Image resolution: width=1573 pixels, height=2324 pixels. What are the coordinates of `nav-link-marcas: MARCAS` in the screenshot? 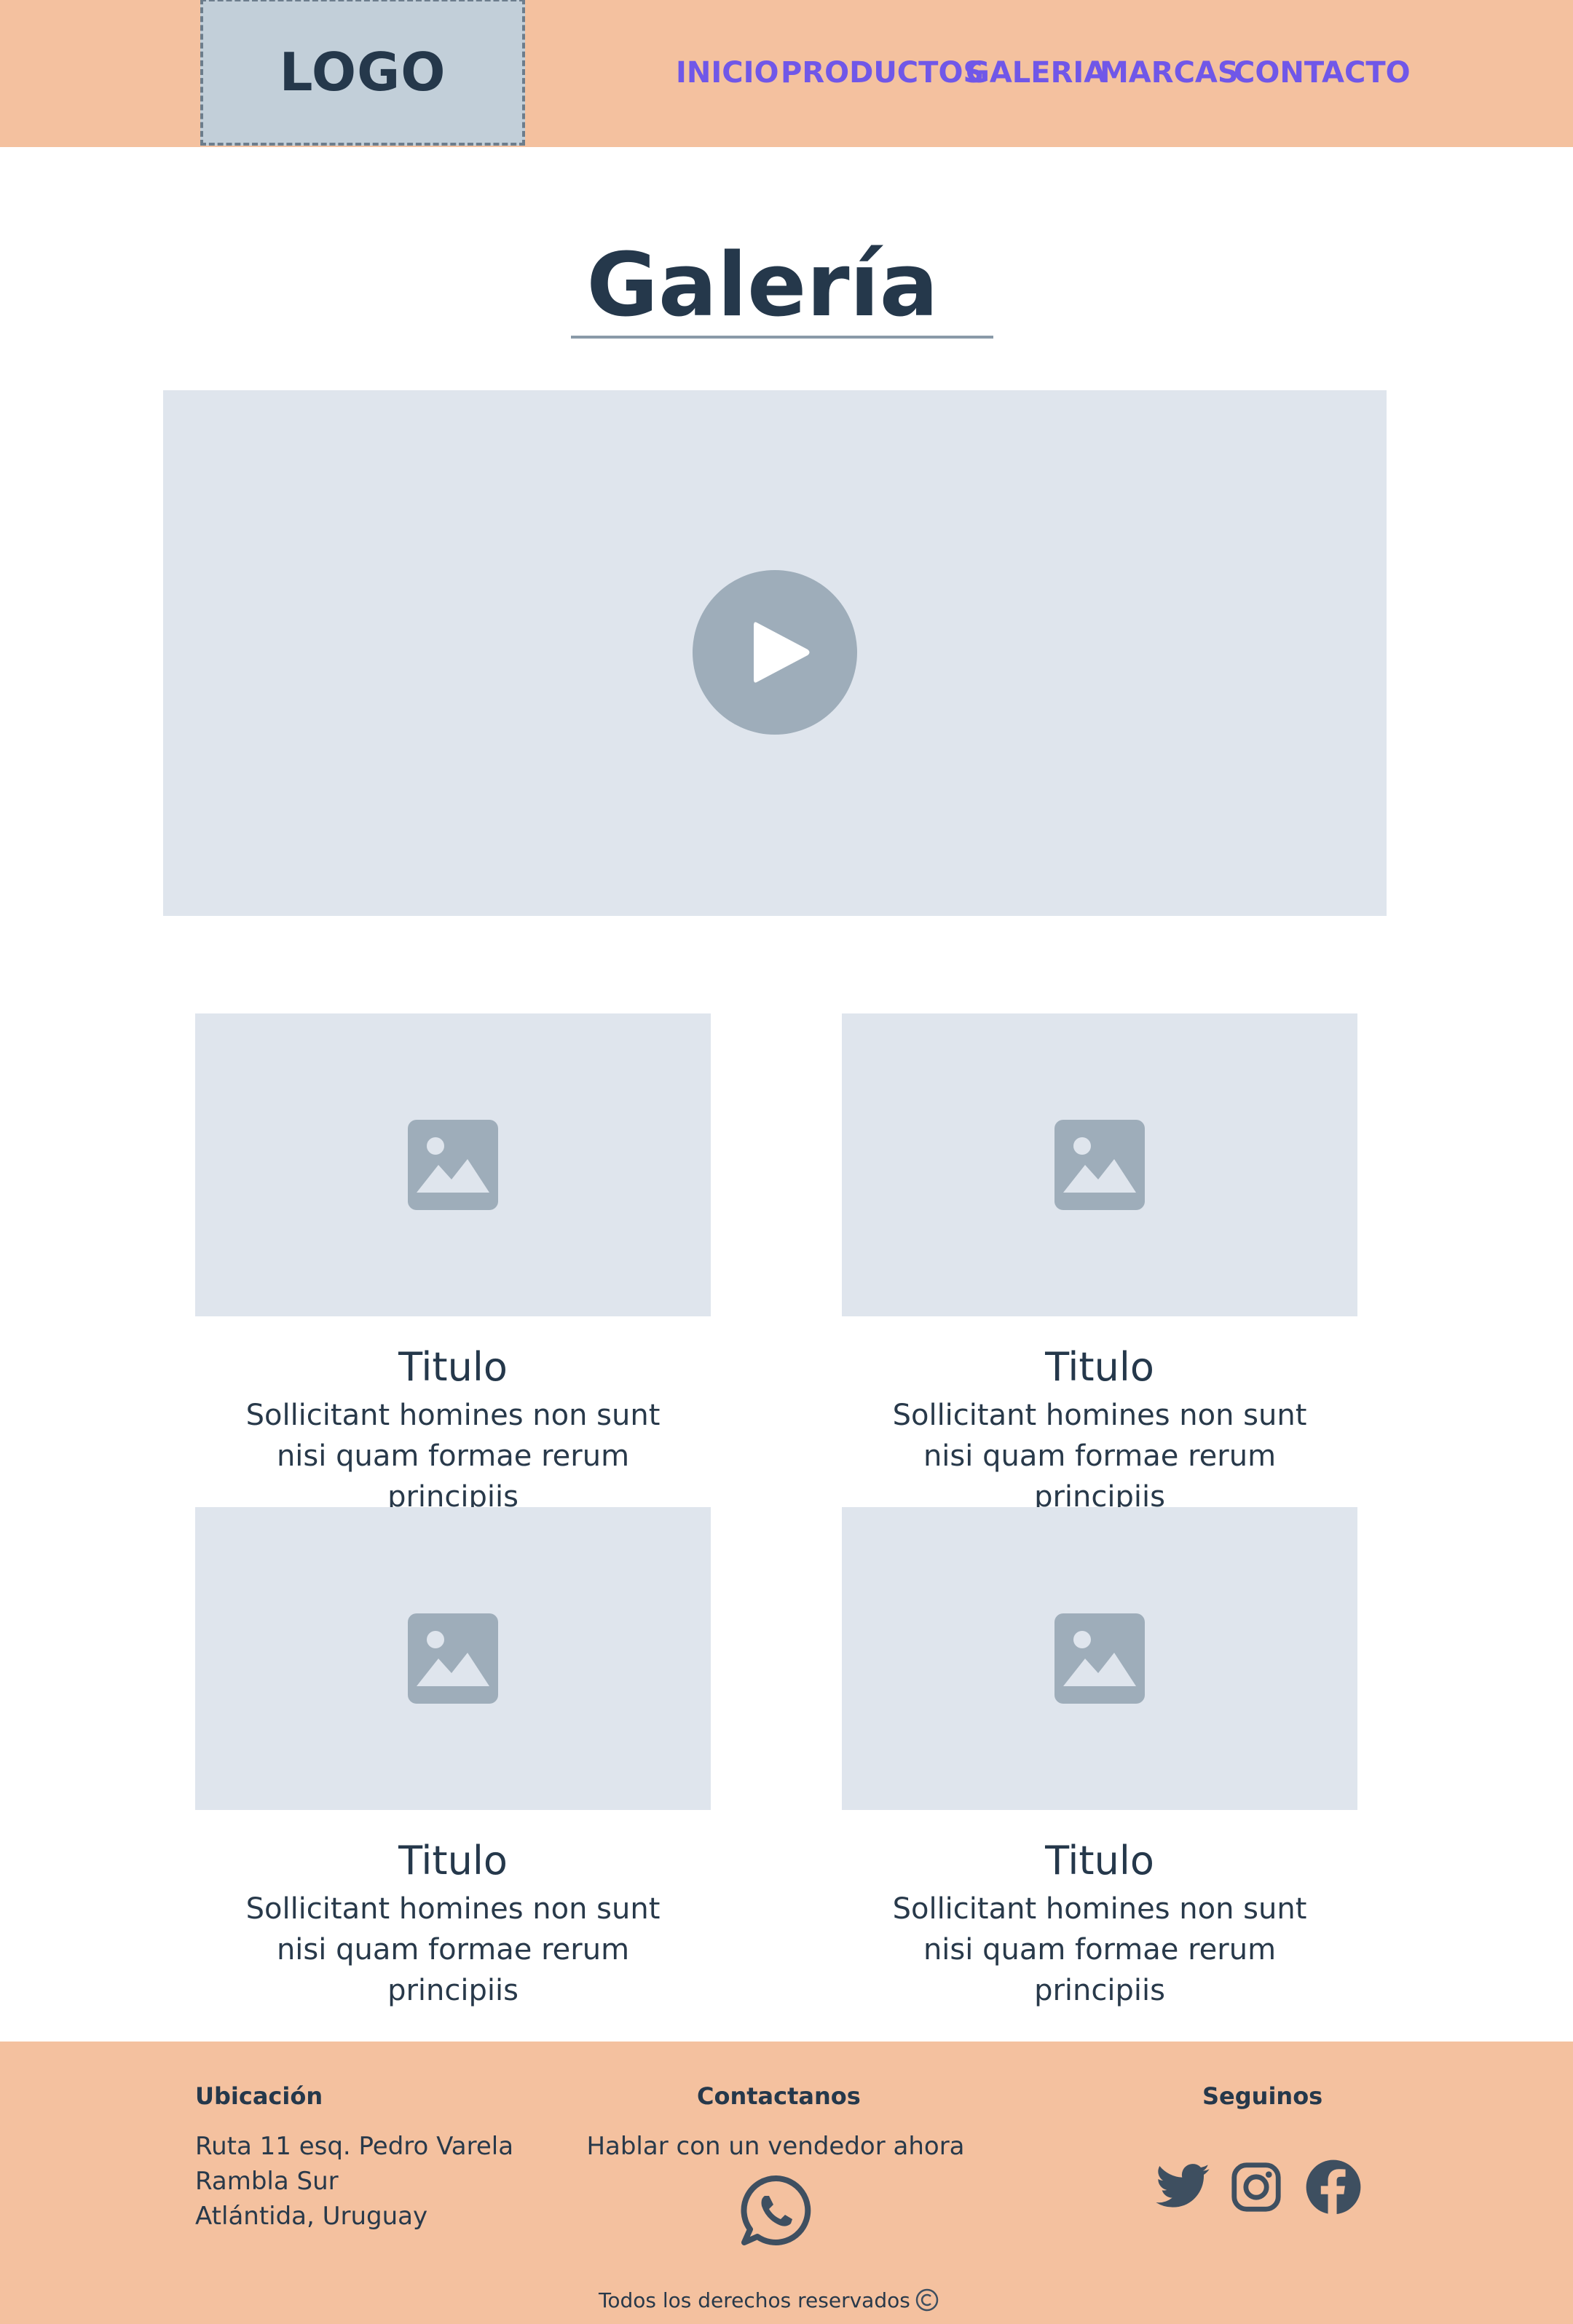 It's located at (1169, 72).